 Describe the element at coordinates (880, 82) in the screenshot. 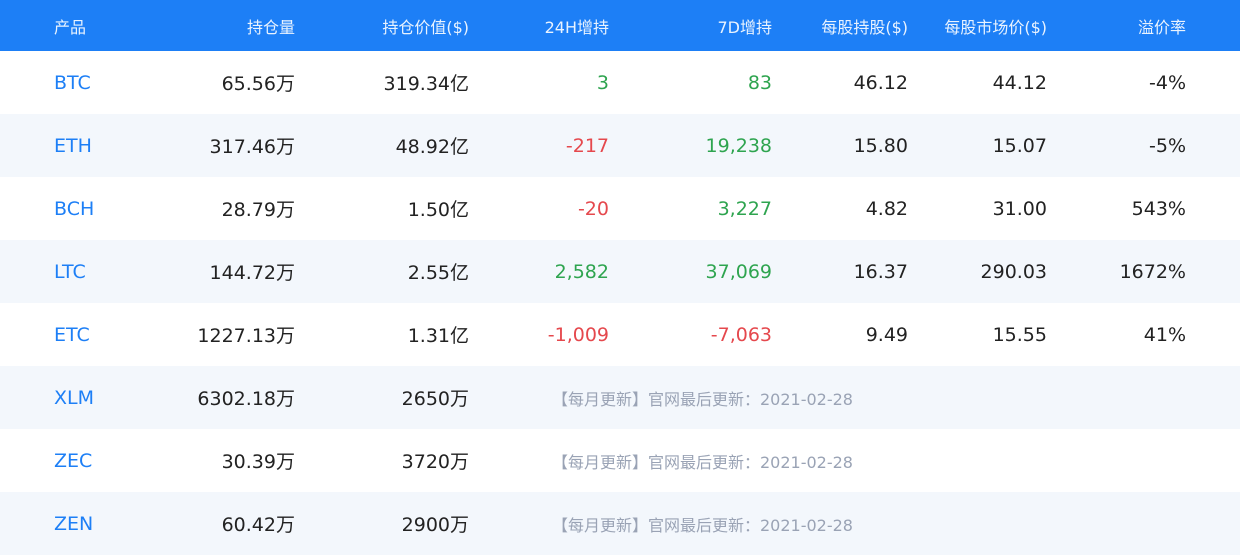

I see `holding-per-share: 46.12` at that location.